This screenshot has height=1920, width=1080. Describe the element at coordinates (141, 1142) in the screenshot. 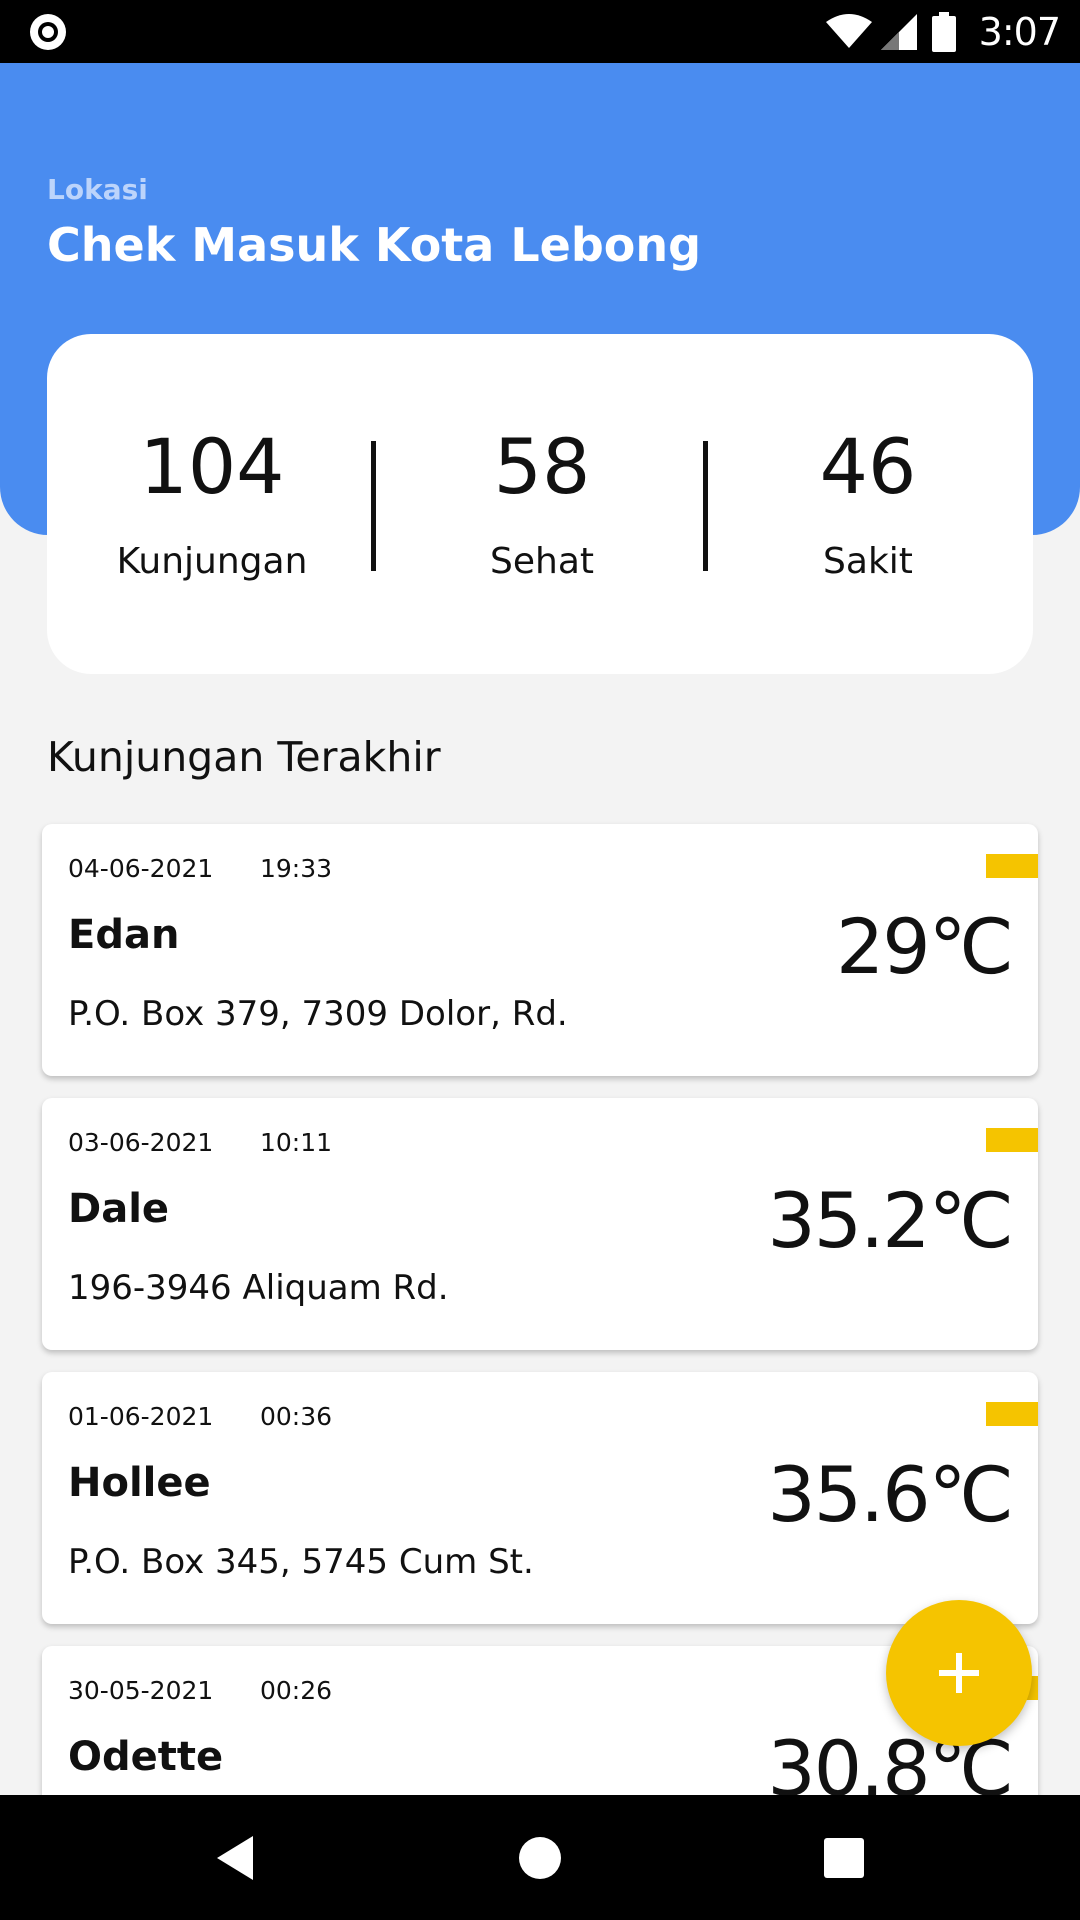

I see `visit-date: 03-06-2021` at that location.